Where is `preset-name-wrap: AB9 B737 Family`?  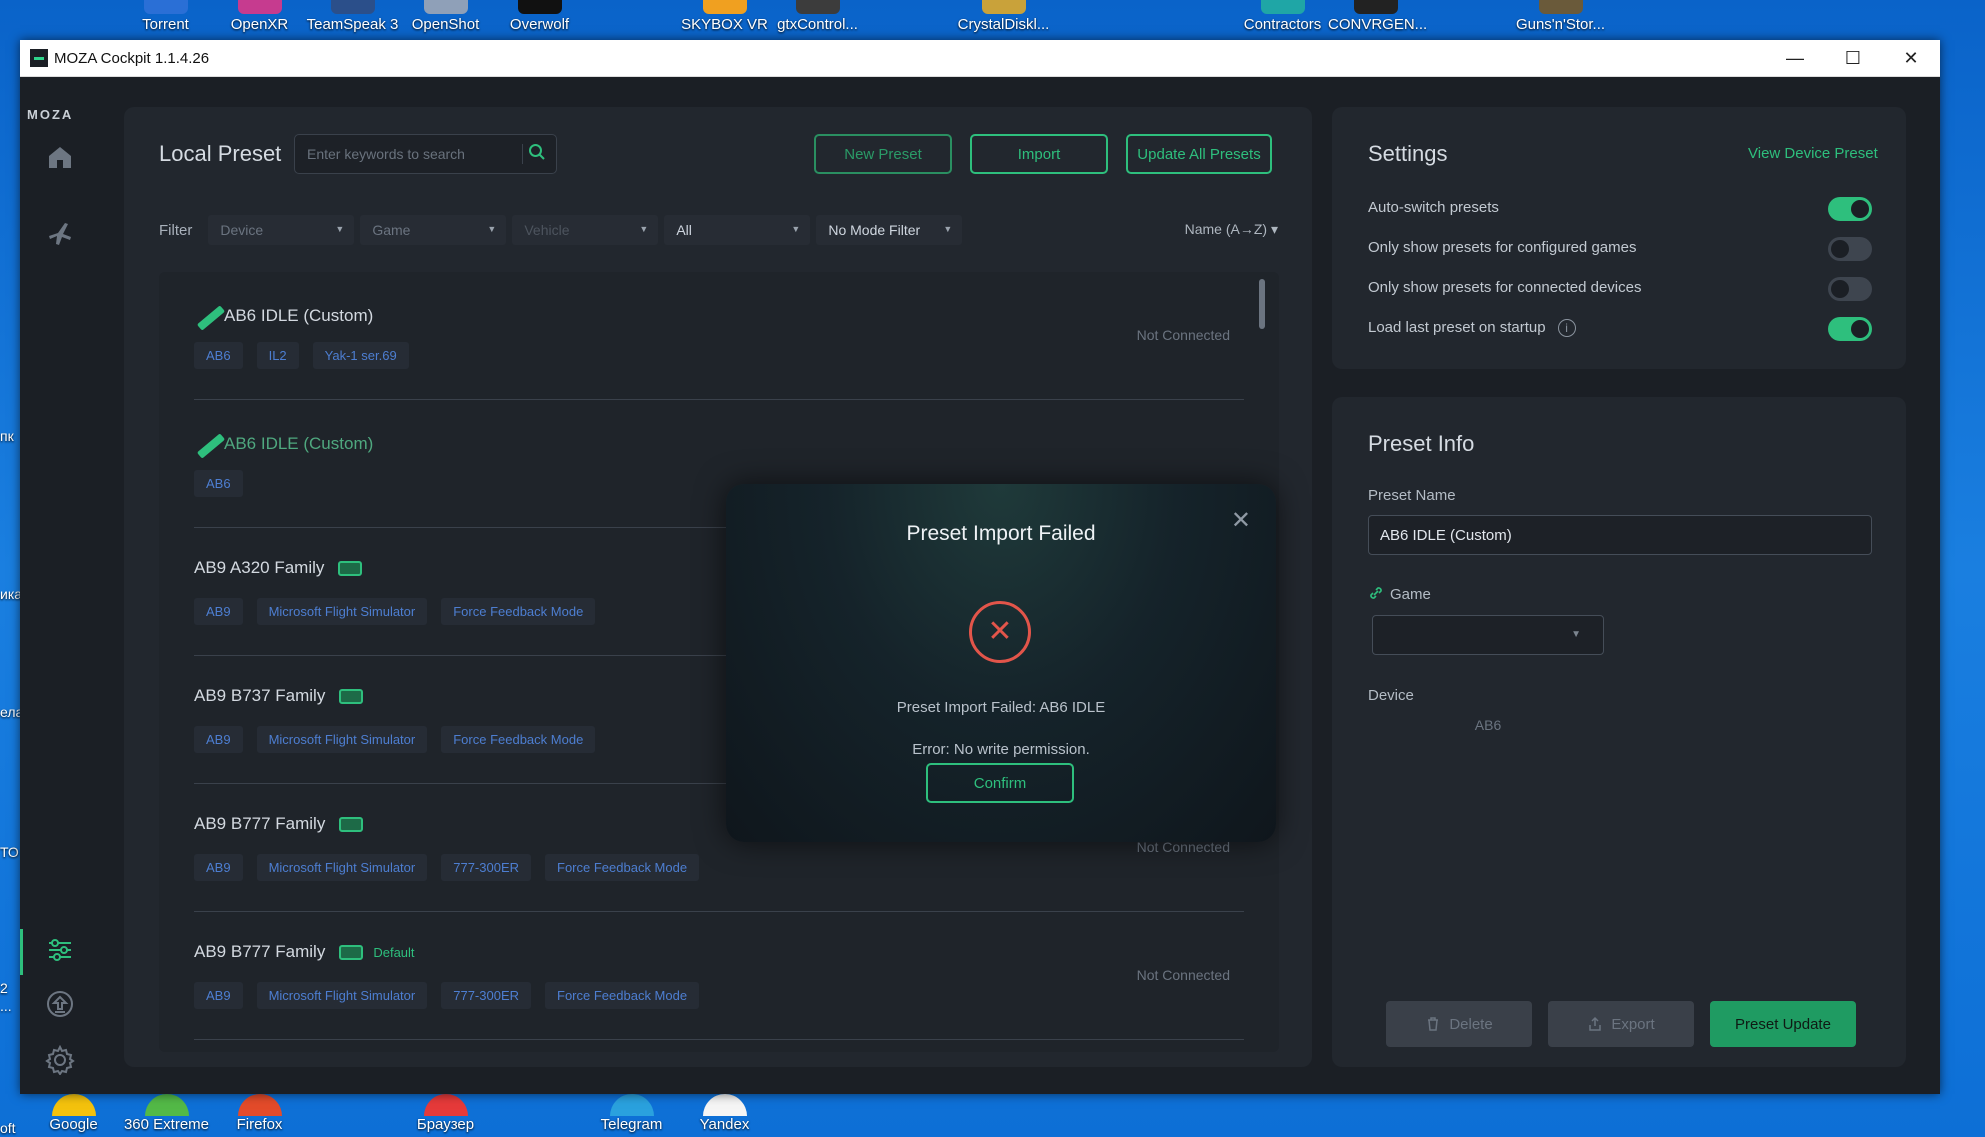 preset-name-wrap: AB9 B737 Family is located at coordinates (279, 696).